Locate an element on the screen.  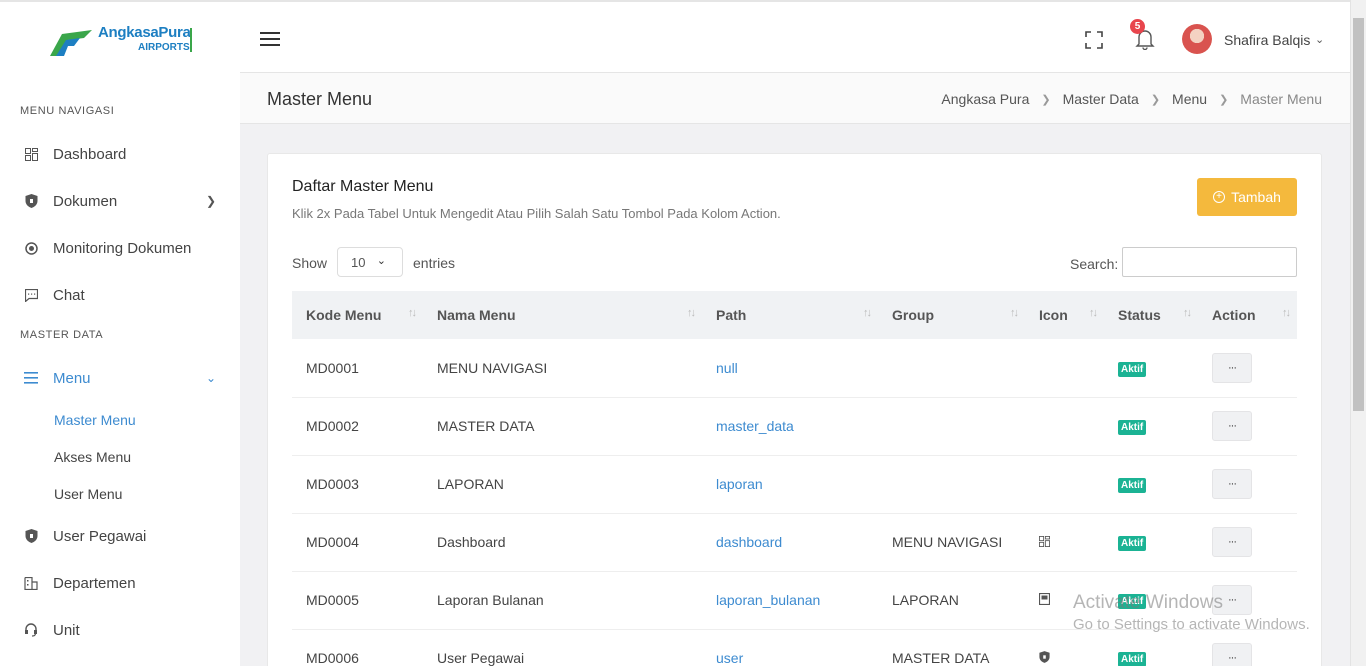
cell-path: laporan_bulanan is located at coordinates (790, 600).